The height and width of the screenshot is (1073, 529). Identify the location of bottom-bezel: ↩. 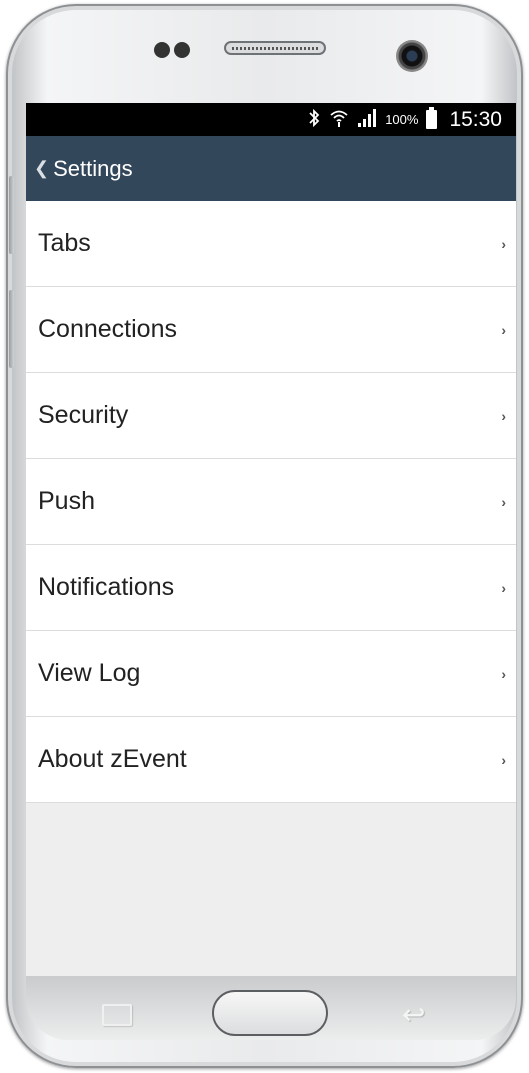
(271, 1008).